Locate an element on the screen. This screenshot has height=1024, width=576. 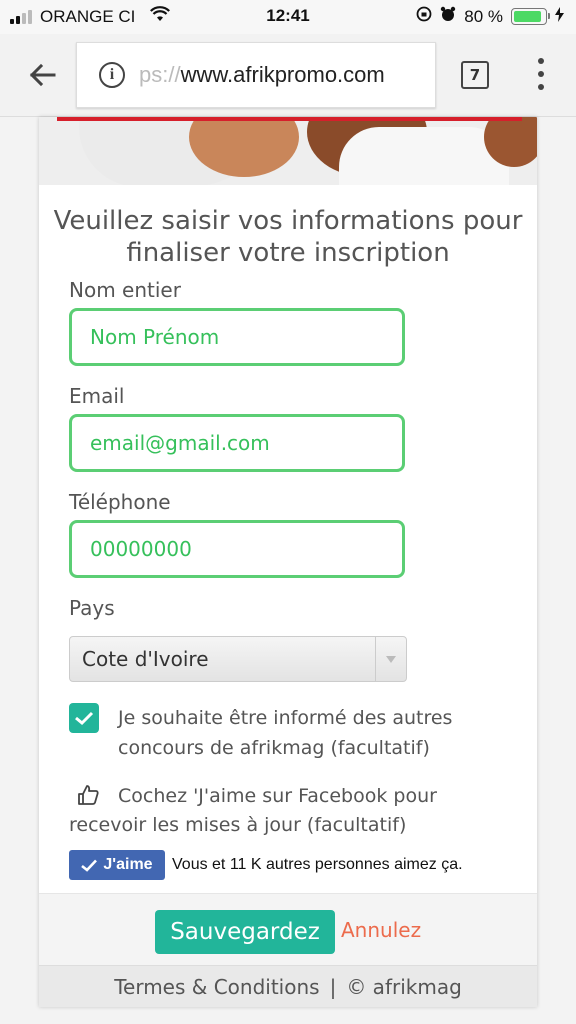
facebook-like-label: J'aime is located at coordinates (128, 864).